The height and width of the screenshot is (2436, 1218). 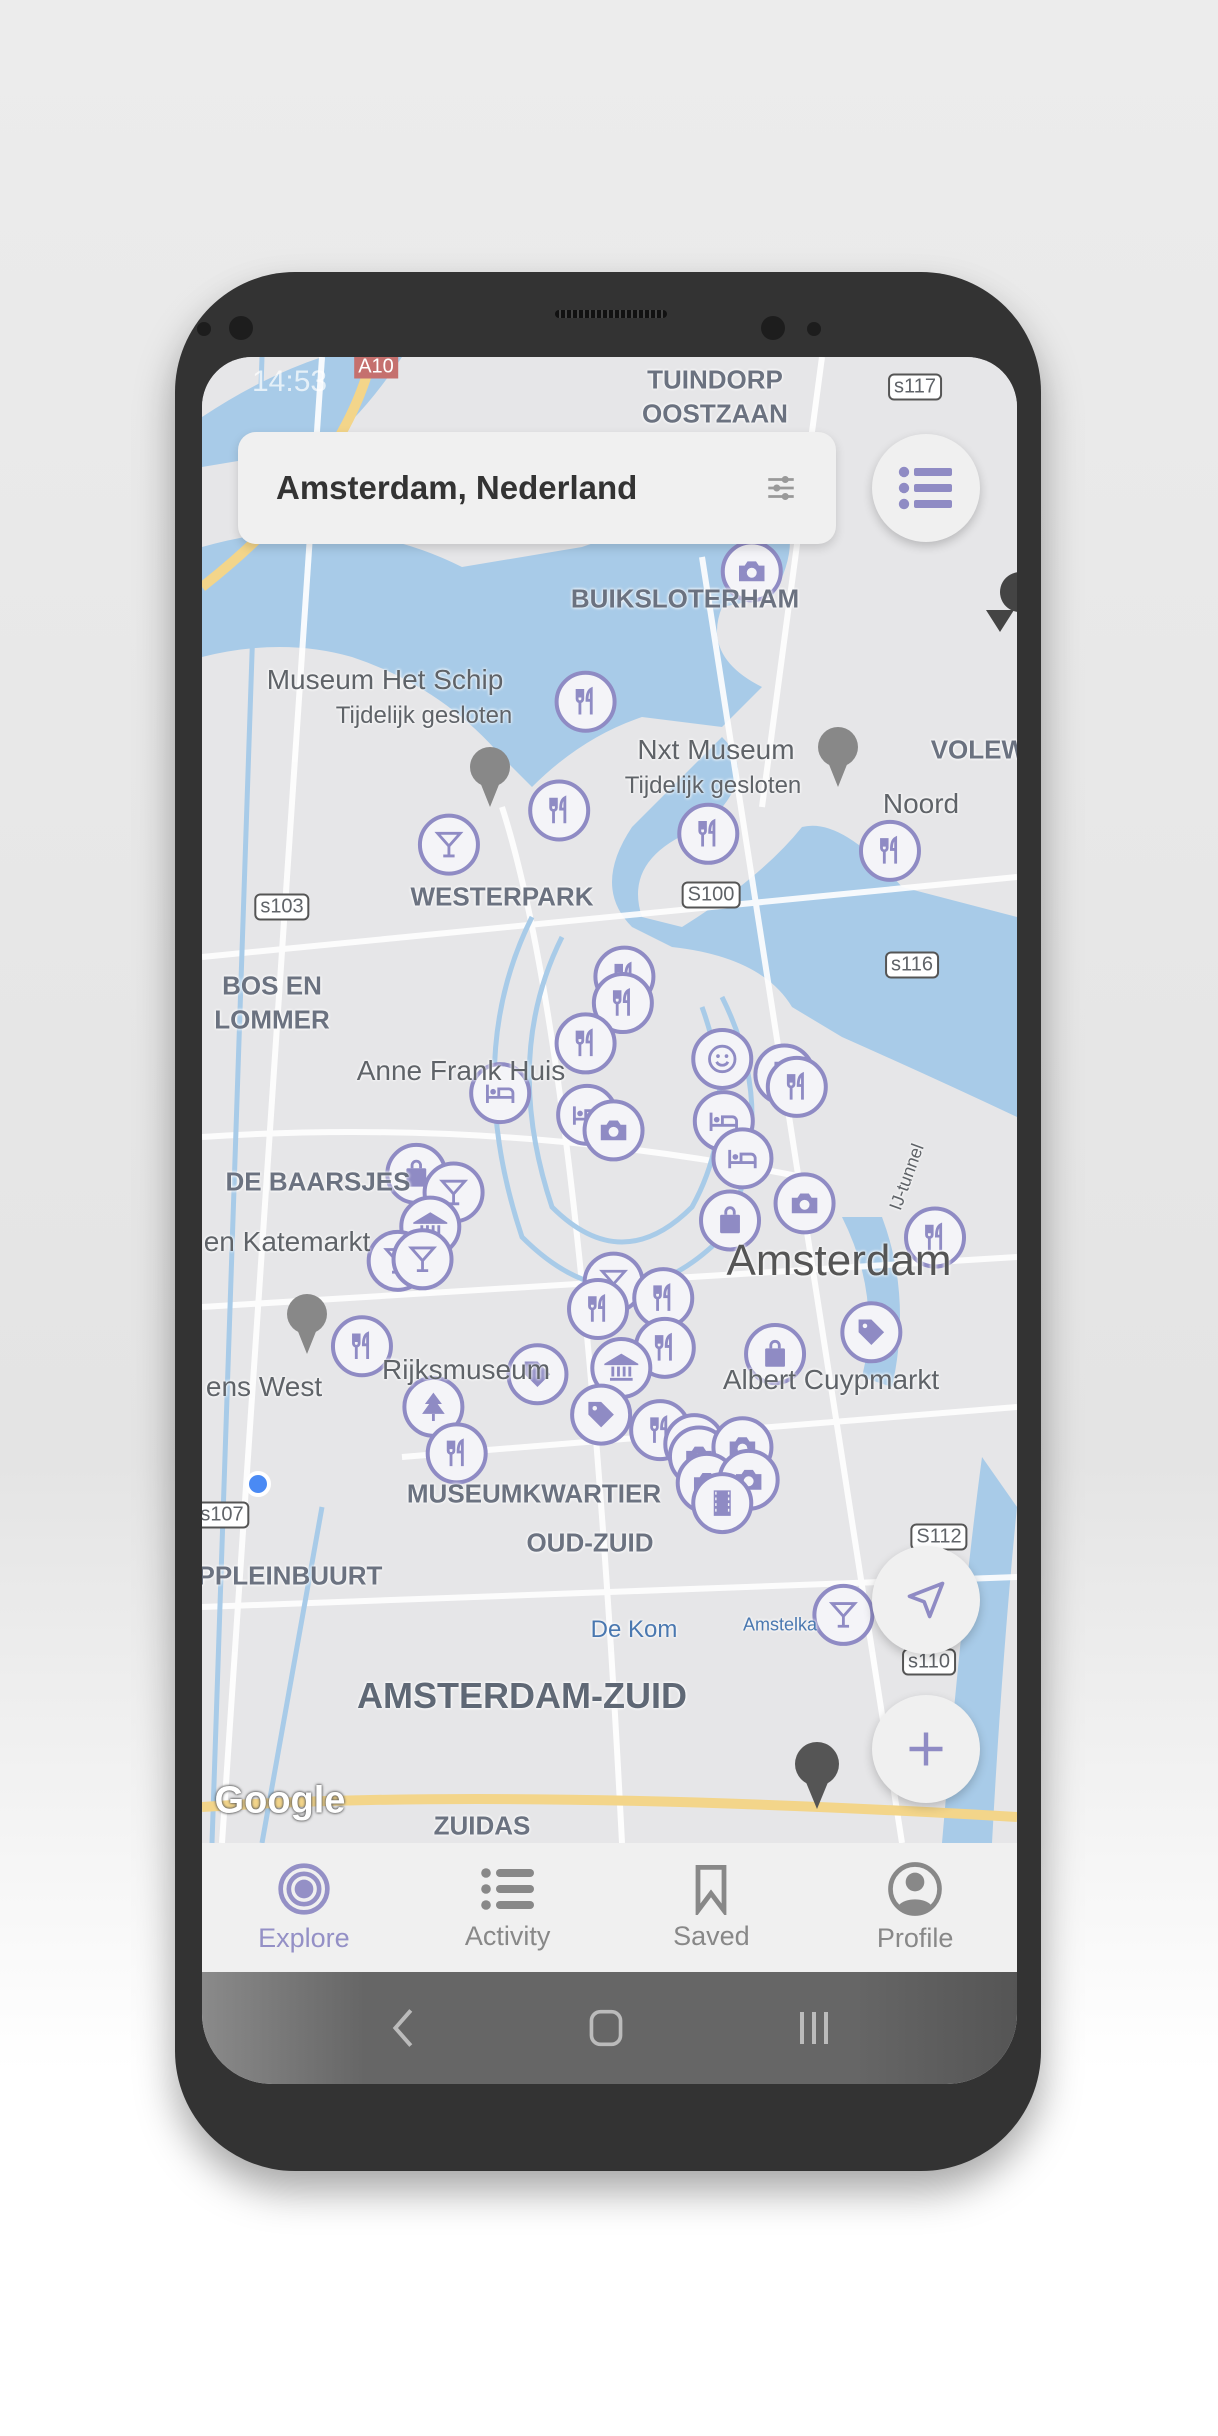 What do you see at coordinates (915, 387) in the screenshot?
I see `road-shield: s117` at bounding box center [915, 387].